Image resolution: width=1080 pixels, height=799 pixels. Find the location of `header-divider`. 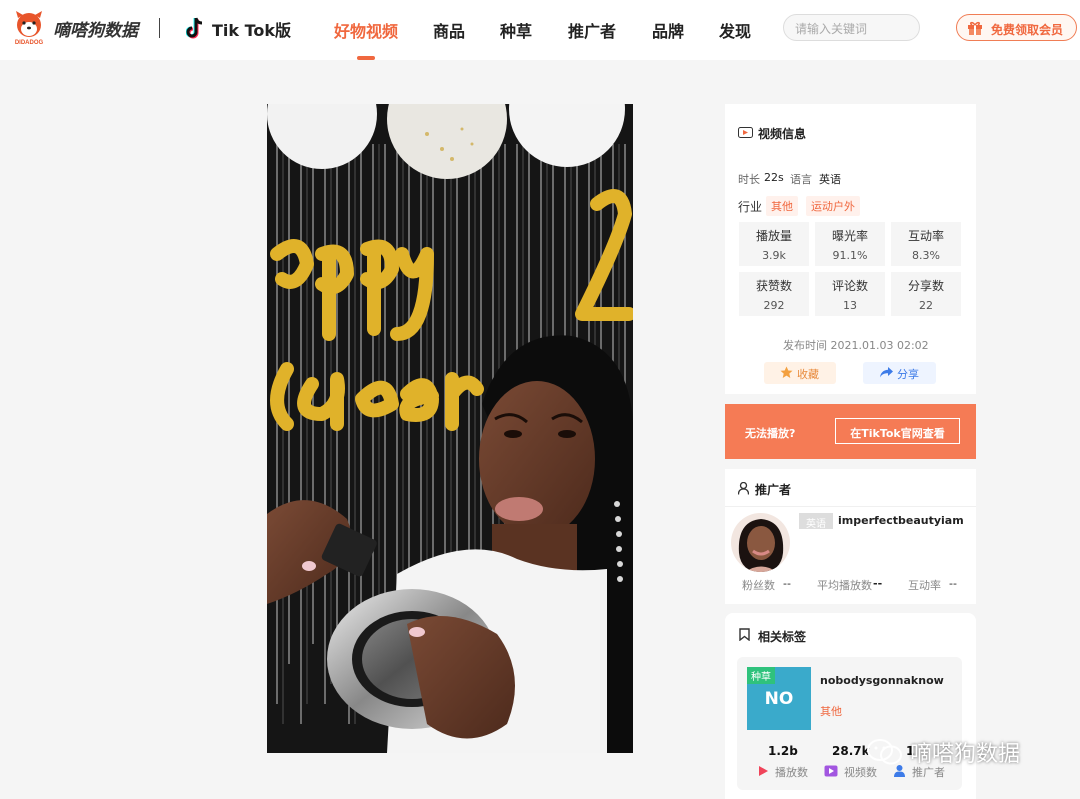

header-divider is located at coordinates (159, 28).